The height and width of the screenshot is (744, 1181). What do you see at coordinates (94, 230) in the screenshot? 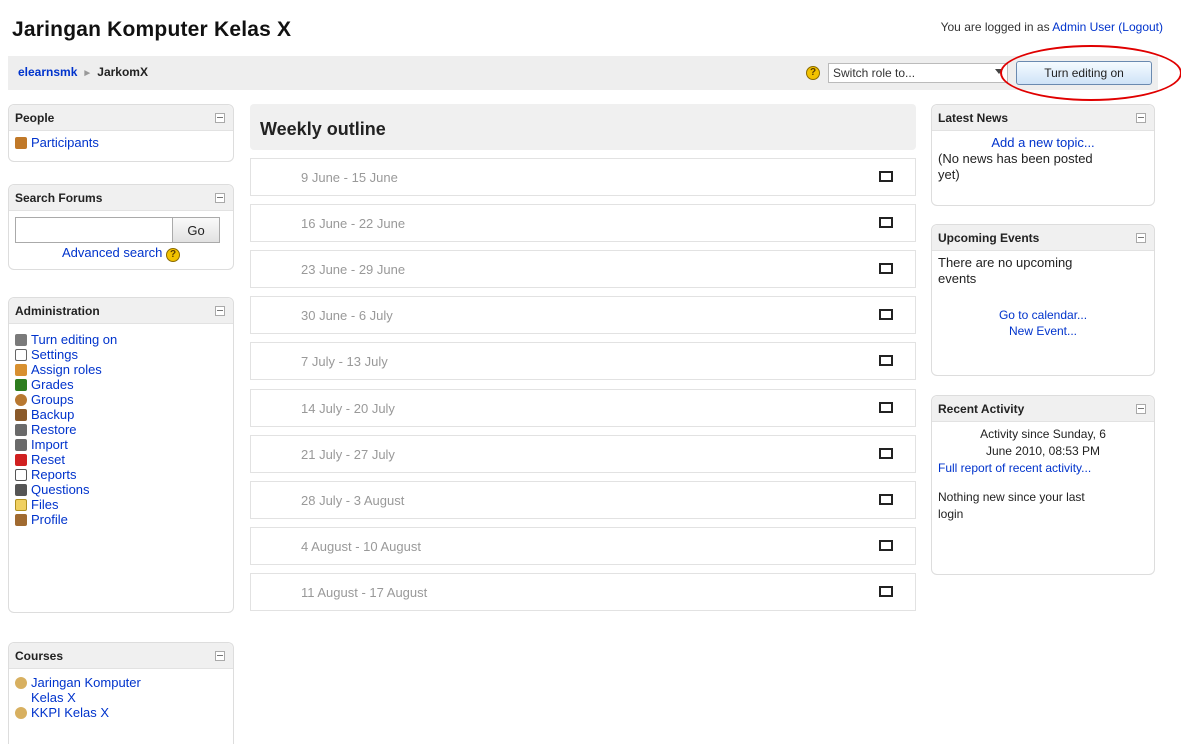
I see `search-forums-input` at bounding box center [94, 230].